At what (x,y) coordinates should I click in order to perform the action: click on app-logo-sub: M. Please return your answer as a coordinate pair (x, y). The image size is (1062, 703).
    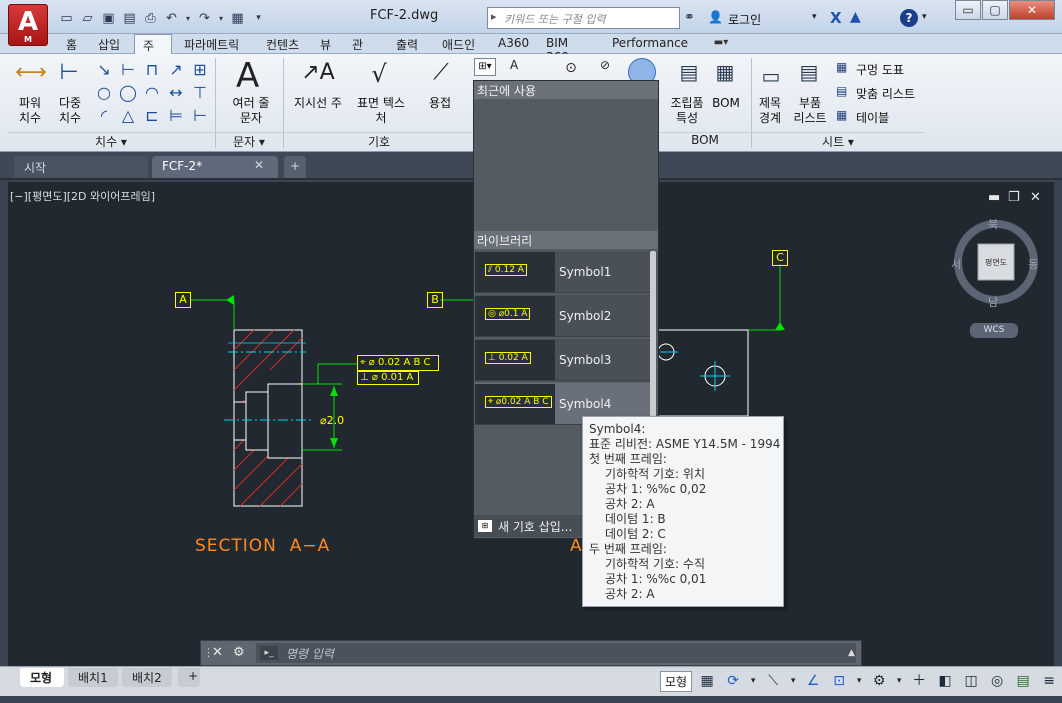
    Looking at the image, I should click on (28, 39).